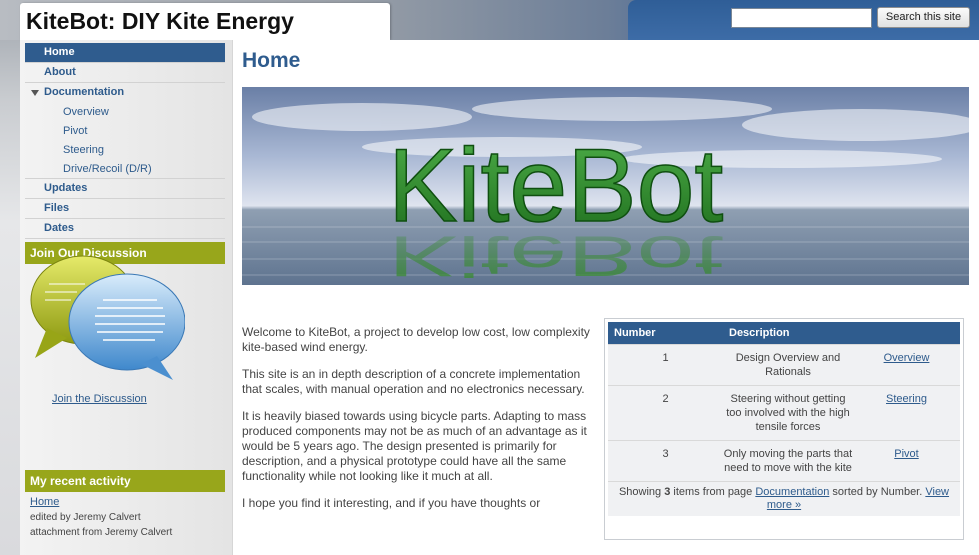  Describe the element at coordinates (125, 169) in the screenshot. I see `sidebar-subitem-drive-recoil: Drive/Recoil (D/R)` at that location.